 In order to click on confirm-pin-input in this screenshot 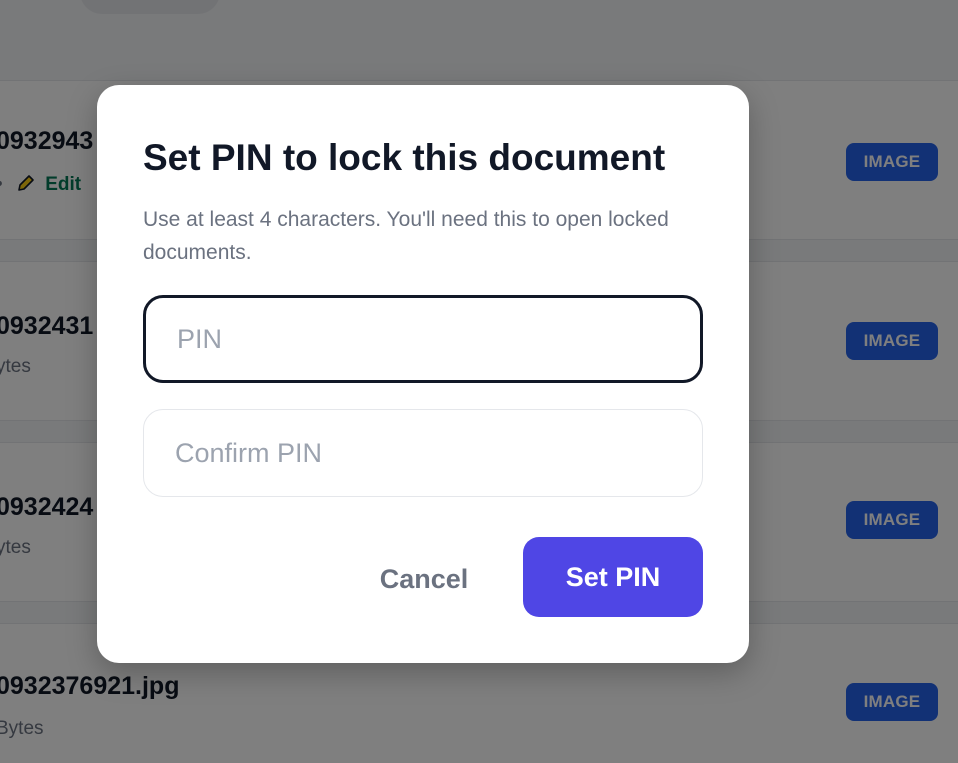, I will do `click(423, 453)`.